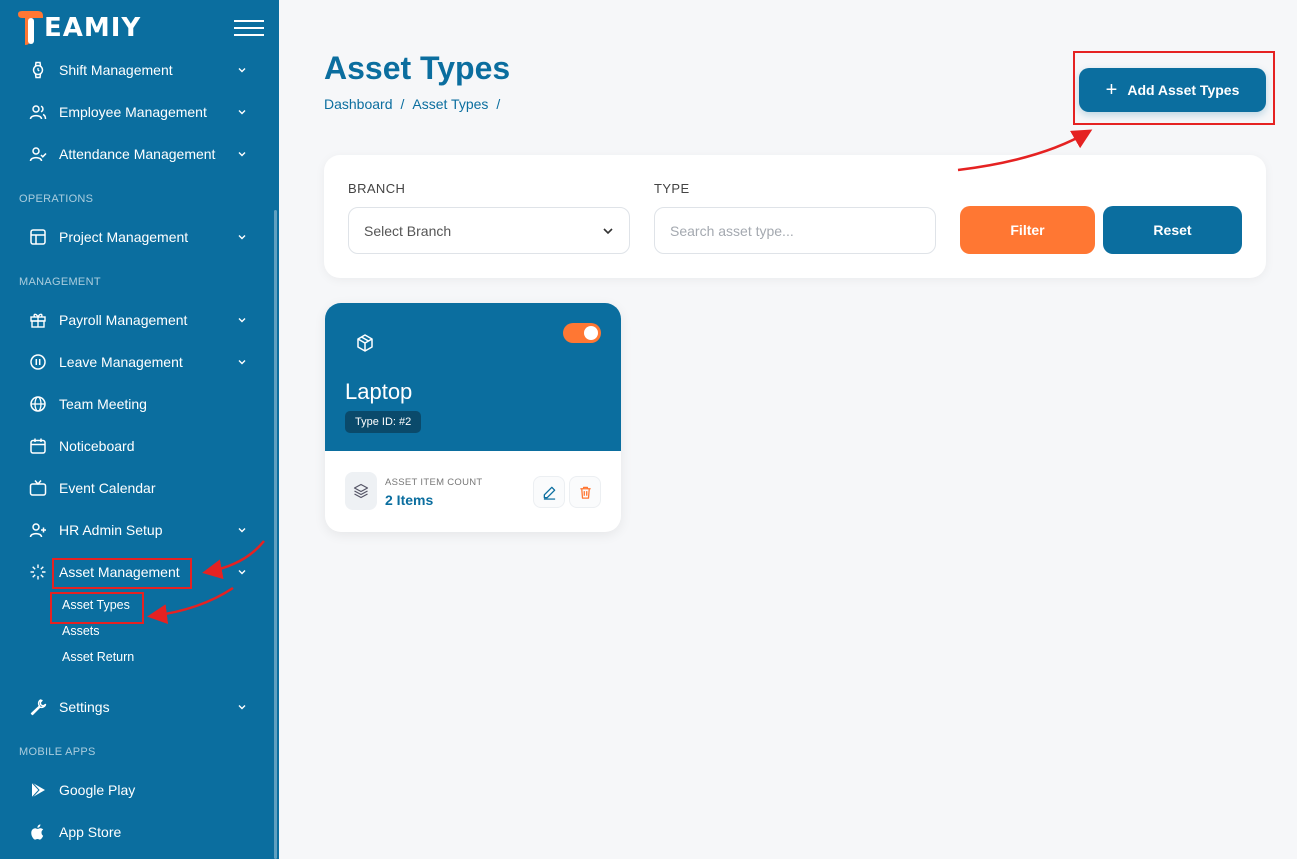  What do you see at coordinates (1111, 90) in the screenshot?
I see `plus-icon: +` at bounding box center [1111, 90].